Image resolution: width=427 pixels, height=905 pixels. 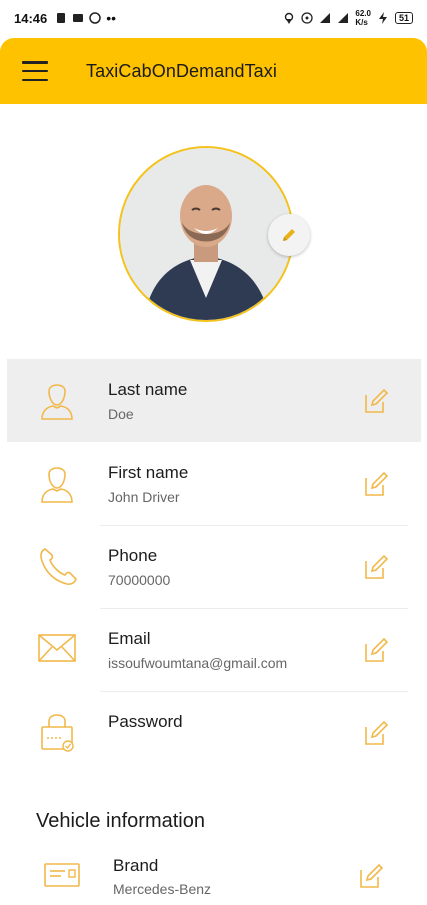 What do you see at coordinates (57, 648) in the screenshot?
I see `envelope-icon` at bounding box center [57, 648].